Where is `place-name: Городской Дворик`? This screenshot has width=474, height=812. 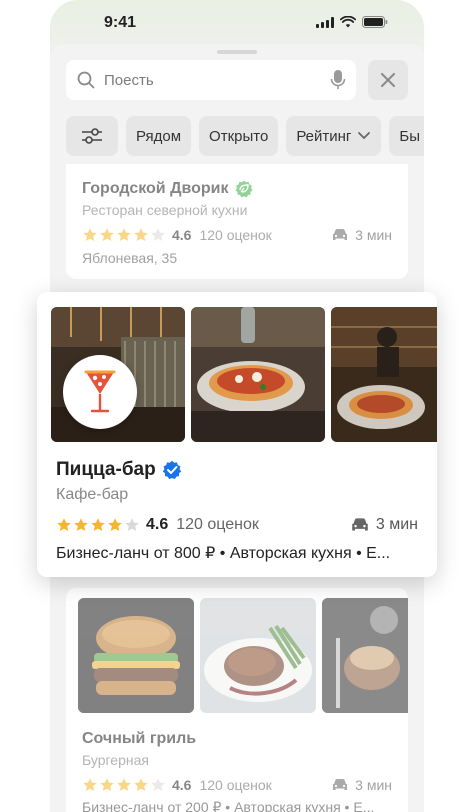
place-name: Городской Дворик is located at coordinates (155, 188).